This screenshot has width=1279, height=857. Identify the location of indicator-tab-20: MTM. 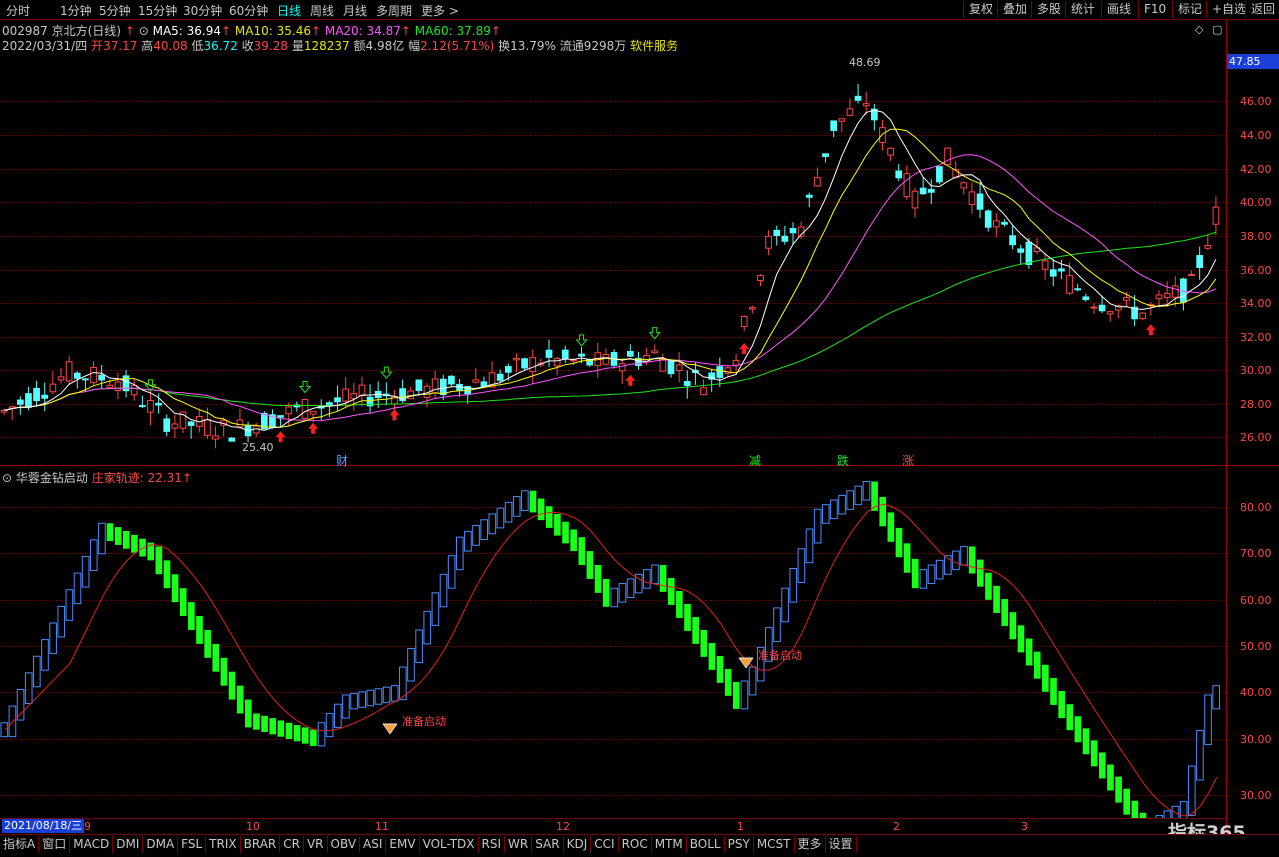
(669, 844).